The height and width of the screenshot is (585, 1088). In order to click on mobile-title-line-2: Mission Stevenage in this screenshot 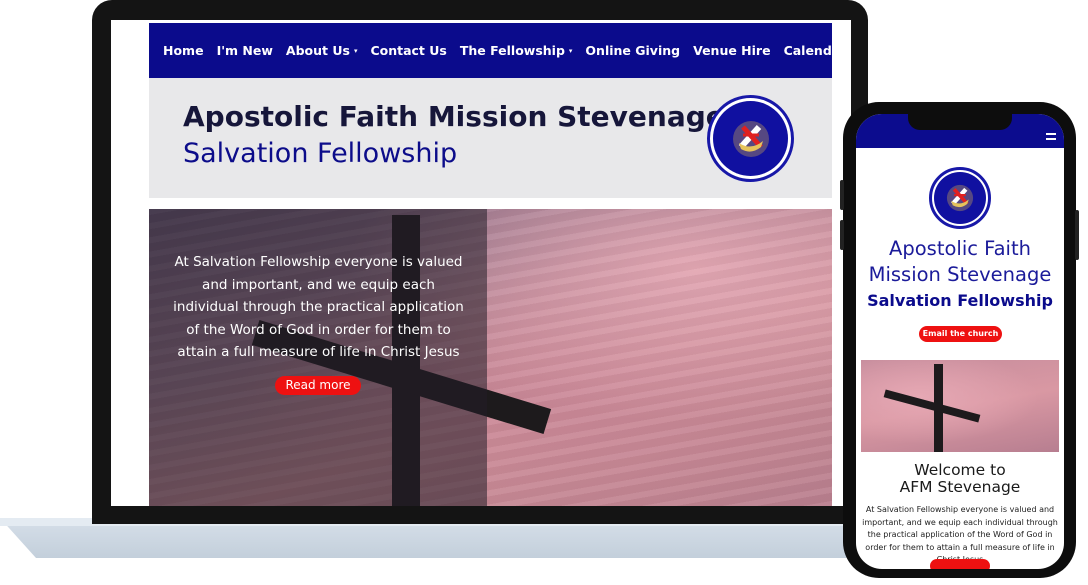, I will do `click(960, 274)`.